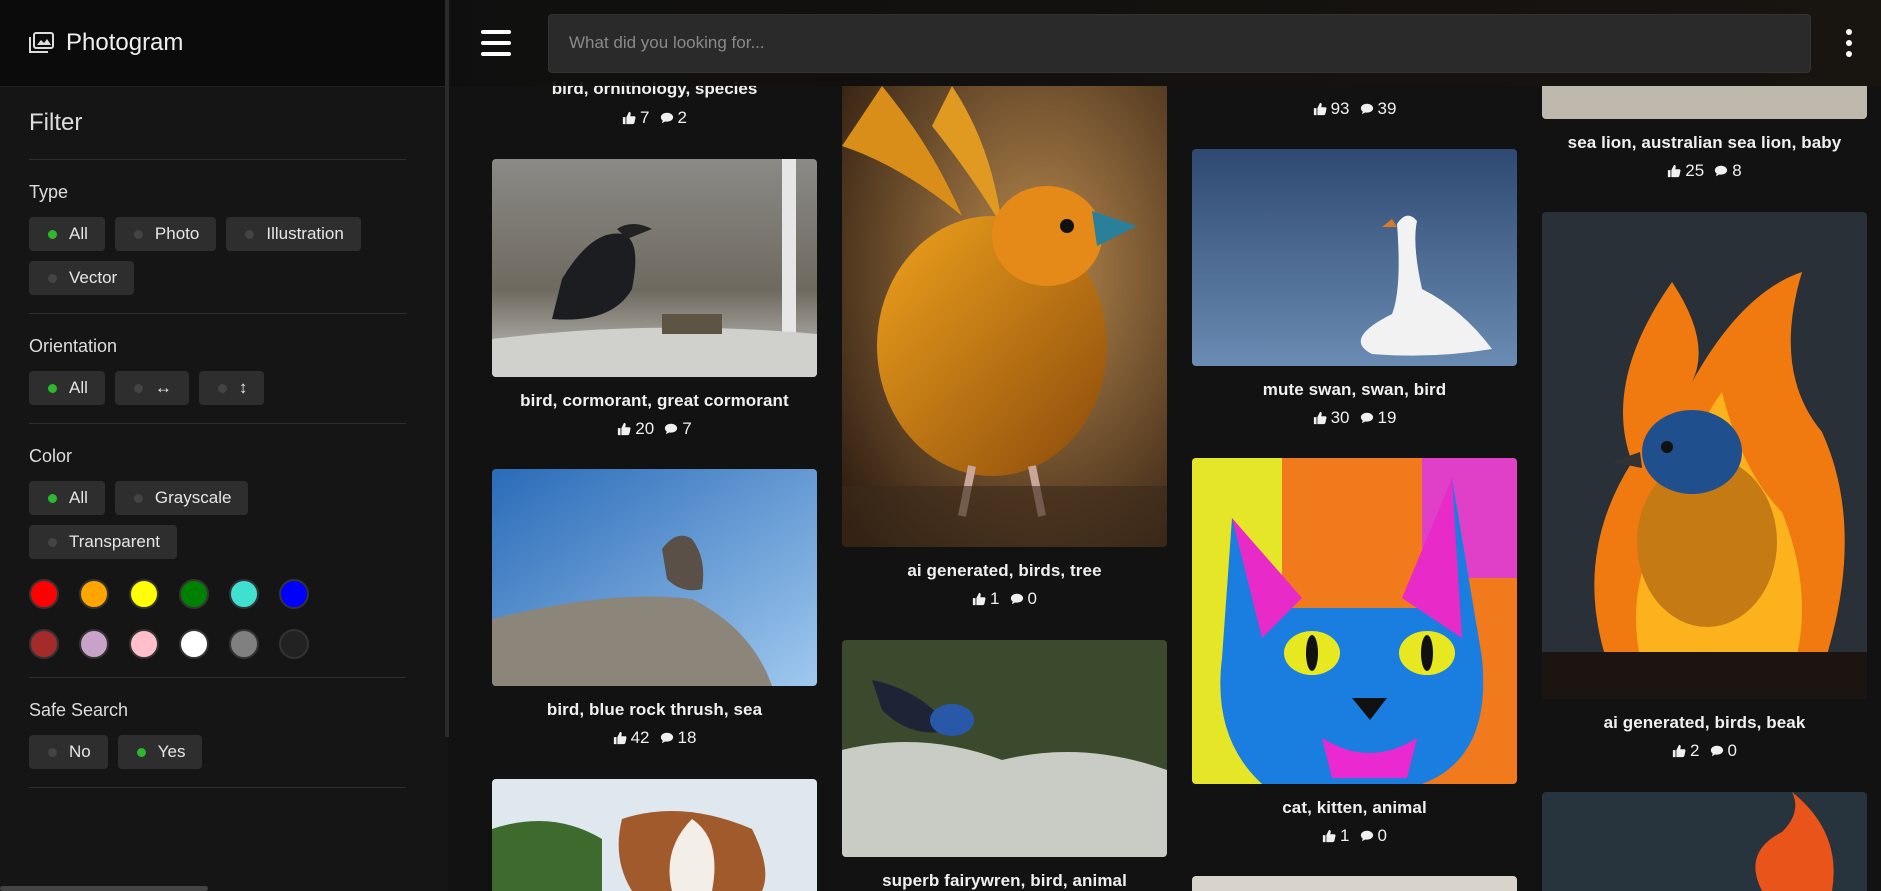 The height and width of the screenshot is (891, 1881). Describe the element at coordinates (44, 644) in the screenshot. I see `swatch-brown` at that location.